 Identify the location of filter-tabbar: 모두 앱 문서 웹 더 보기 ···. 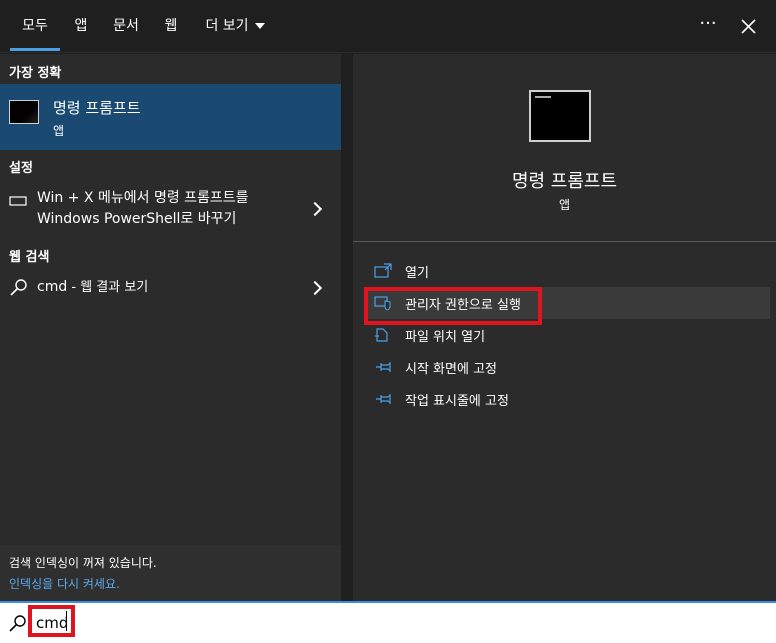
(388, 26).